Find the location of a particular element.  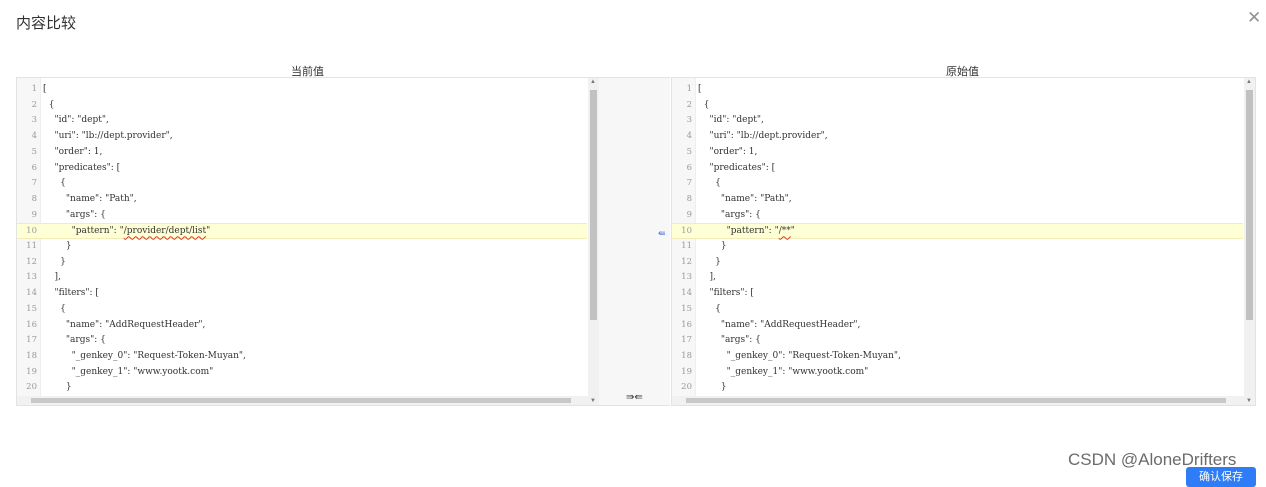

confirm-save-button: 确认保存 is located at coordinates (1221, 477).